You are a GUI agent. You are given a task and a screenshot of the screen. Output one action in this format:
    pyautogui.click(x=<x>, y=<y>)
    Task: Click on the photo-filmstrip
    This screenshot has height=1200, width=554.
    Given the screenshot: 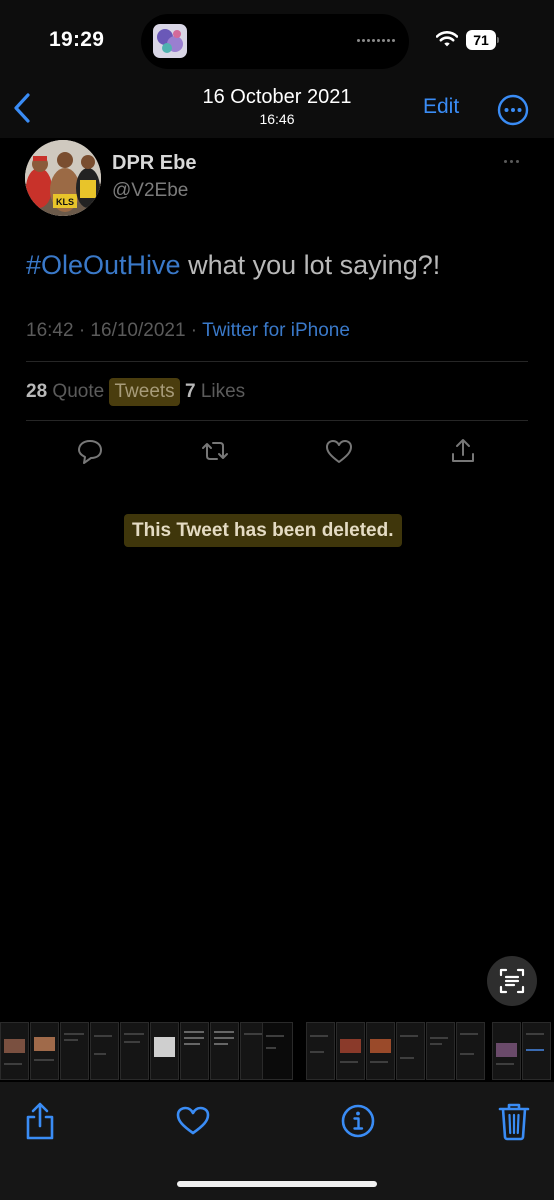 What is the action you would take?
    pyautogui.click(x=277, y=1051)
    